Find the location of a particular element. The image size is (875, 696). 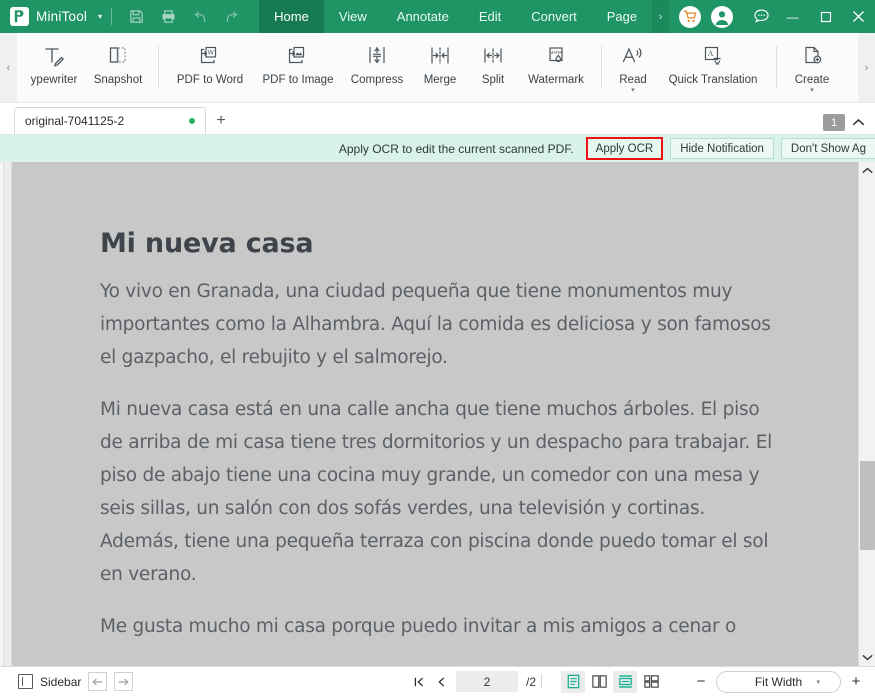

dont-show-again-button: Don't Show Ag is located at coordinates (827, 148).